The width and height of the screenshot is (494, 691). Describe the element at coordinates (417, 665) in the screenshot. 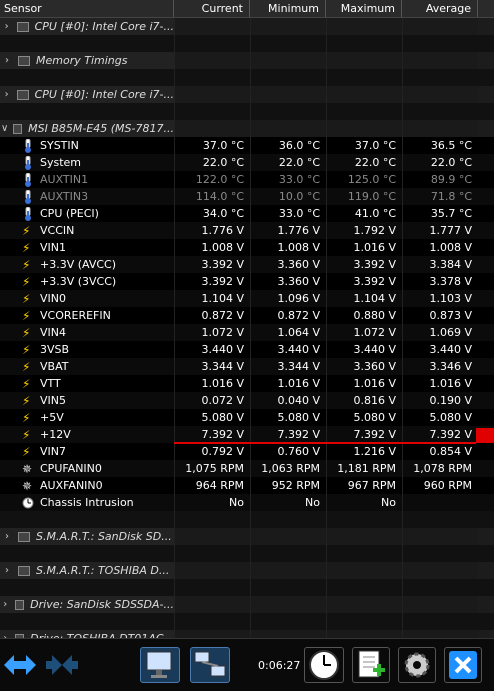

I see `settings-button` at that location.